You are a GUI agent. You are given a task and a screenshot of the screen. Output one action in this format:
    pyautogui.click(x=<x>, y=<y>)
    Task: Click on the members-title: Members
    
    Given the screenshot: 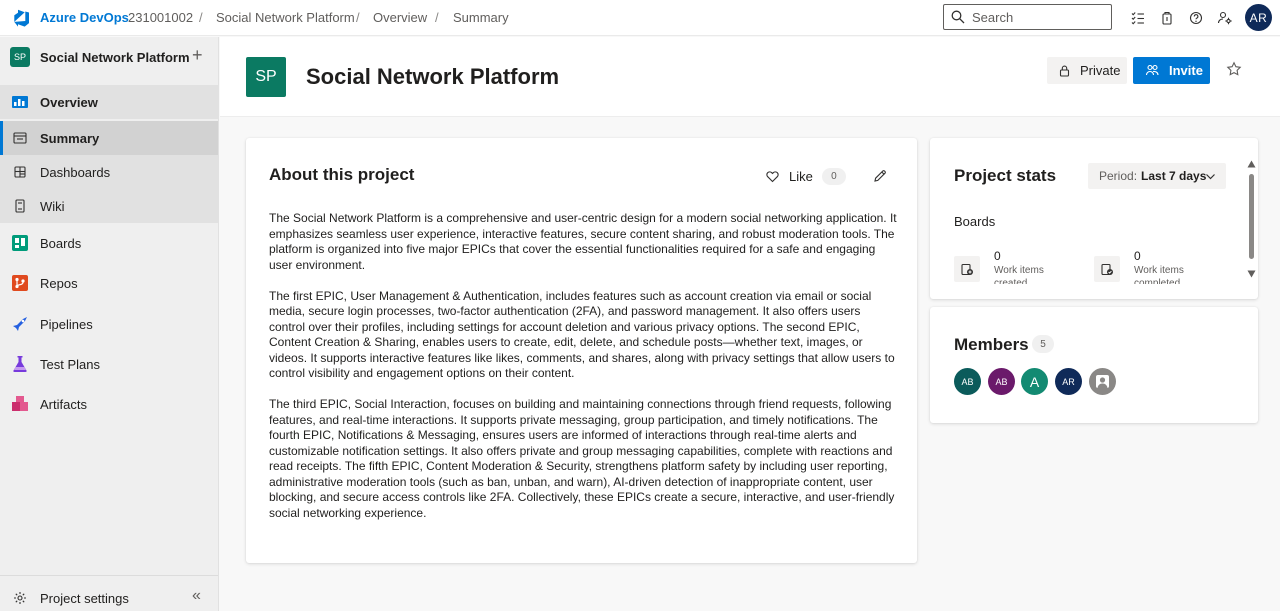 What is the action you would take?
    pyautogui.click(x=991, y=344)
    